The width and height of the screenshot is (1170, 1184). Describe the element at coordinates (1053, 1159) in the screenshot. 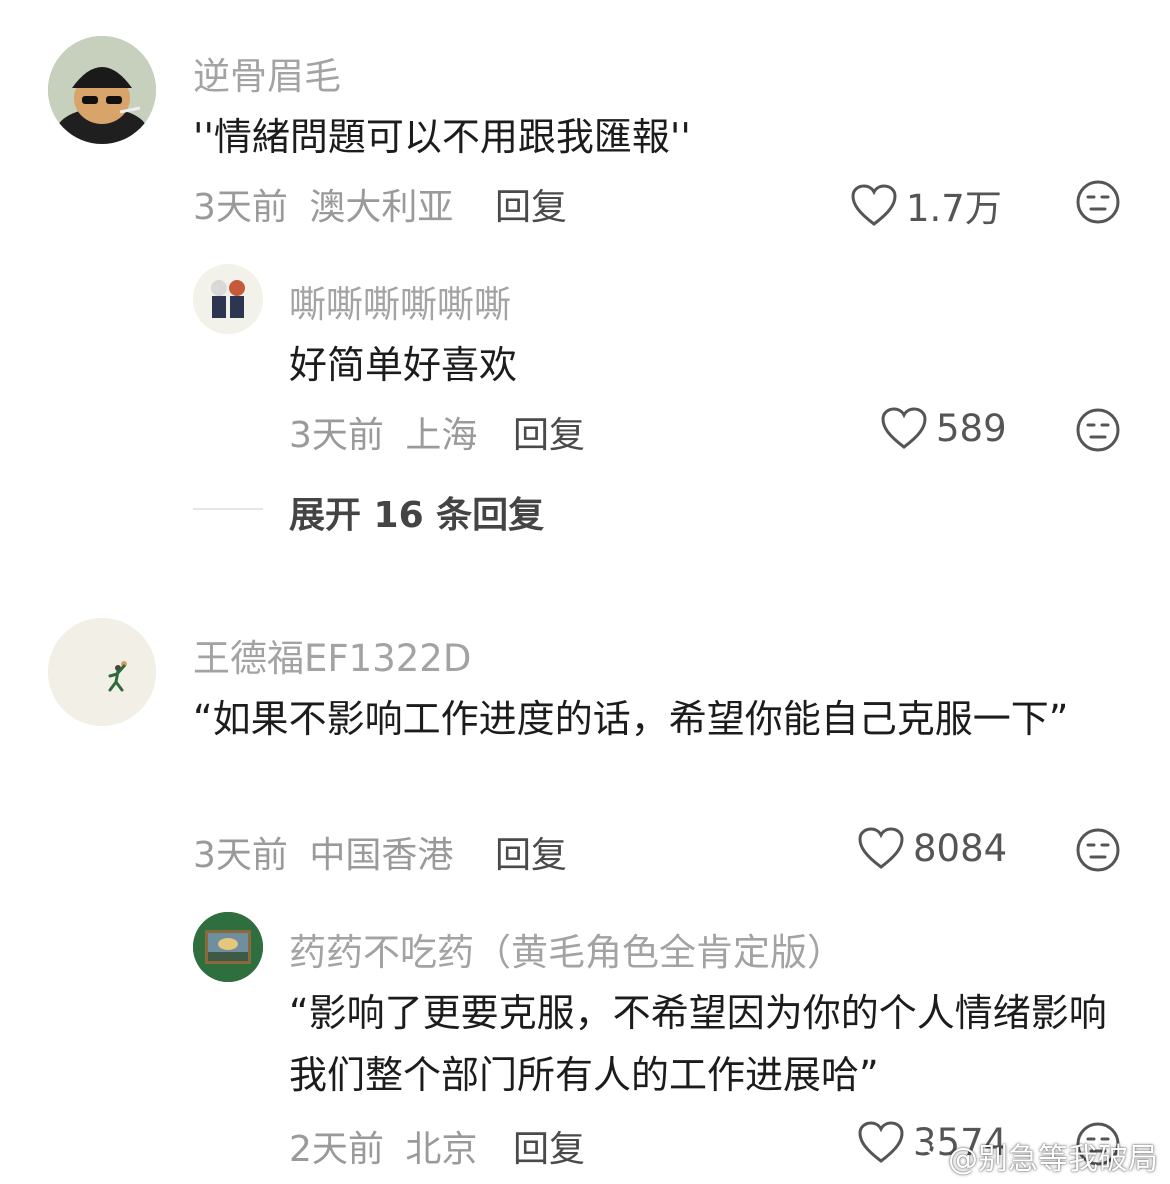

I see `watermark-text: @别急等我破局` at that location.